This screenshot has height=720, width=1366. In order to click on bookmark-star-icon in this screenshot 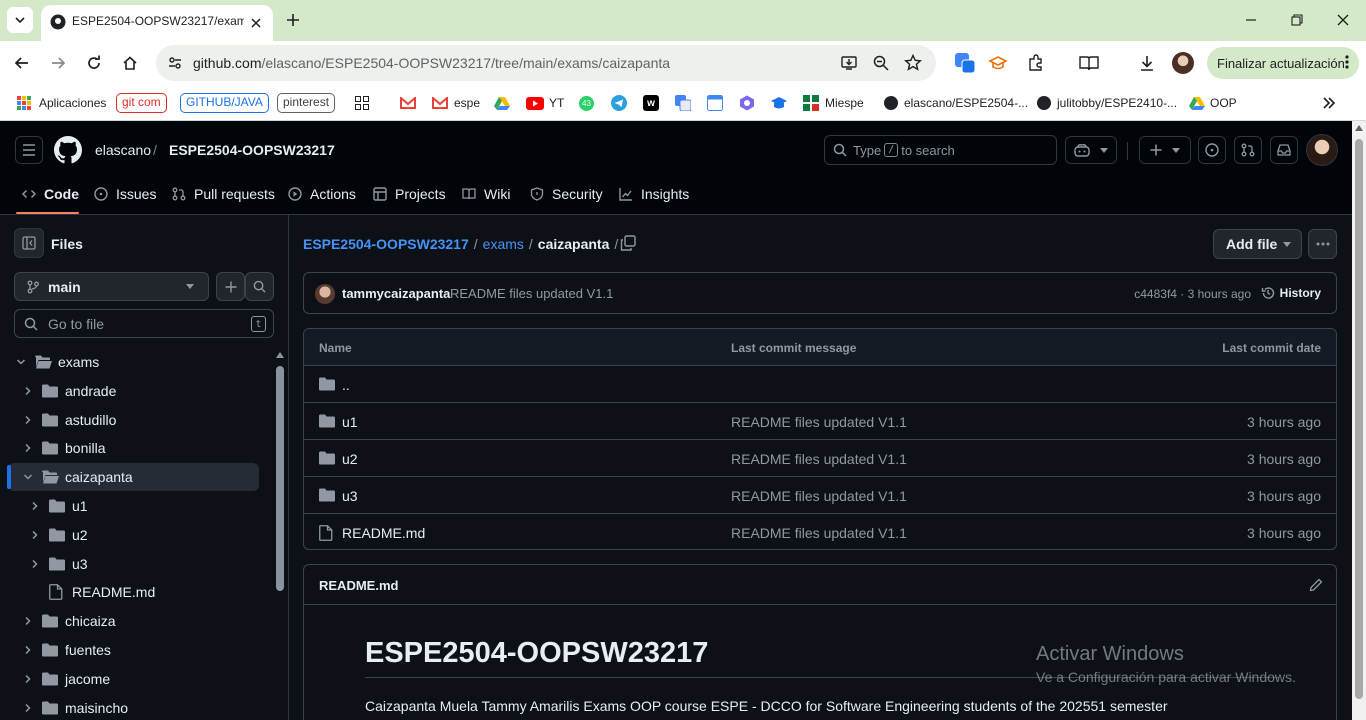, I will do `click(913, 63)`.